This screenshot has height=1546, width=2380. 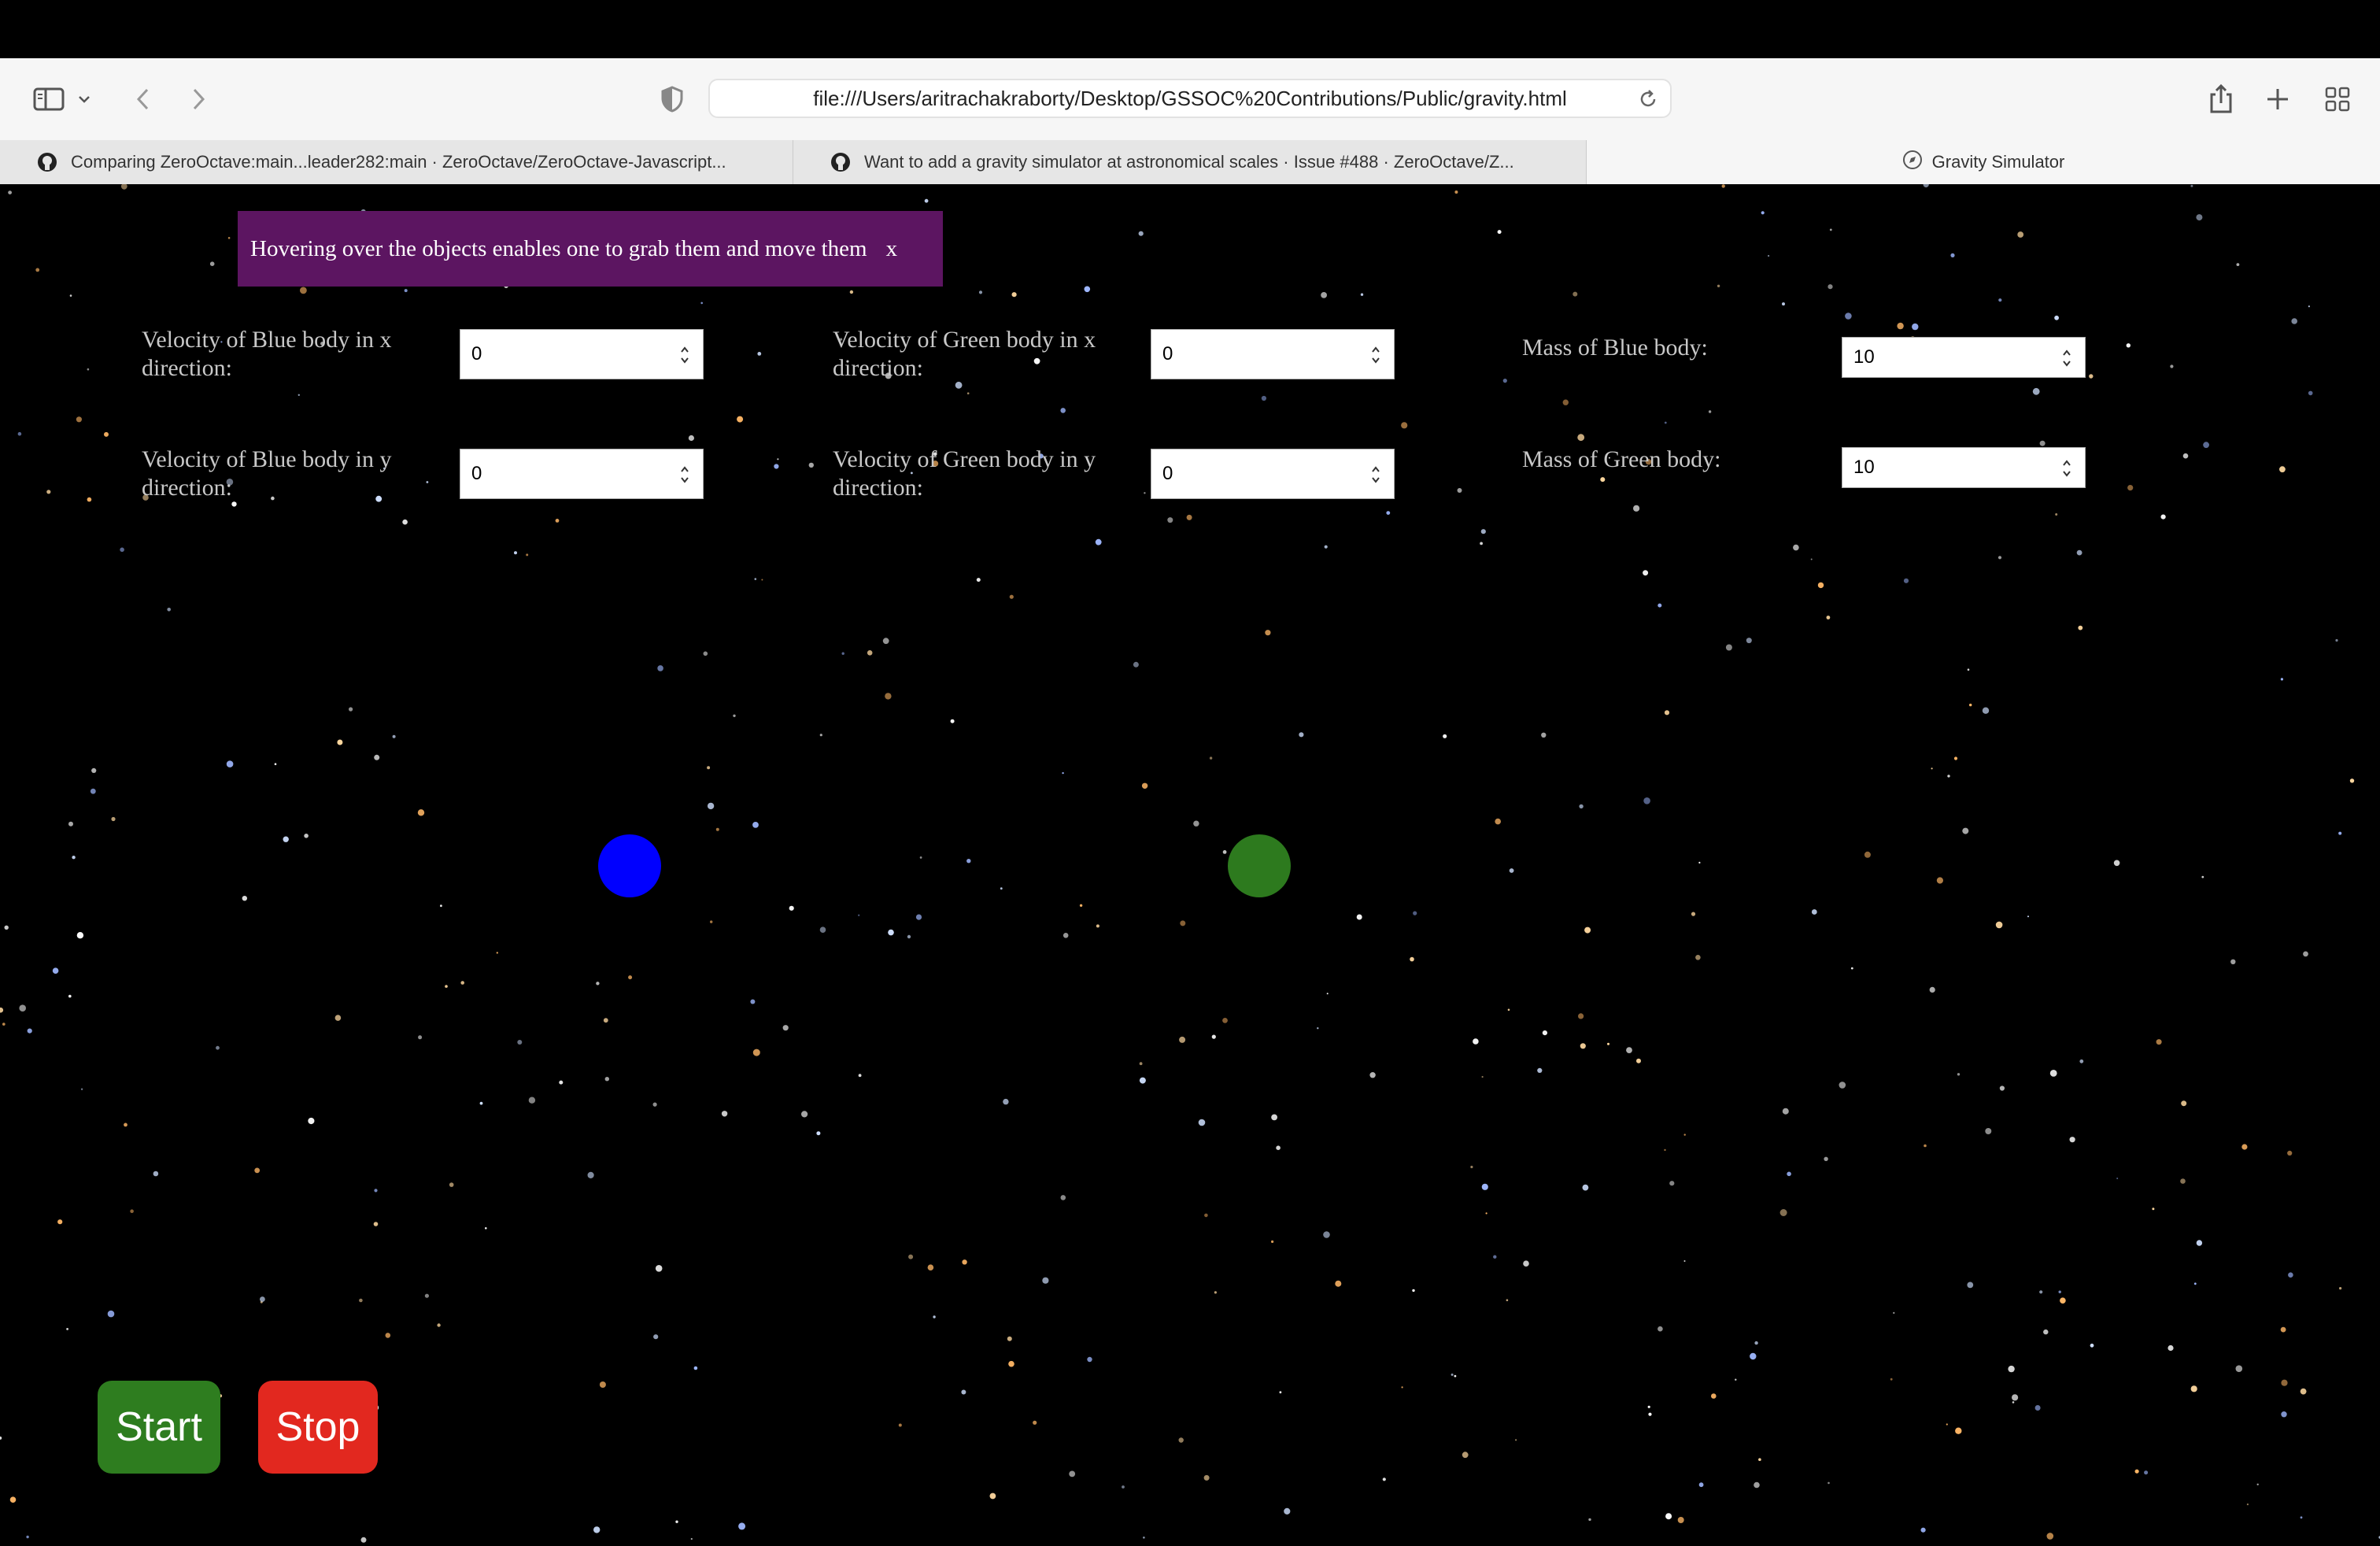 What do you see at coordinates (2337, 99) in the screenshot?
I see `tab-overview-icon` at bounding box center [2337, 99].